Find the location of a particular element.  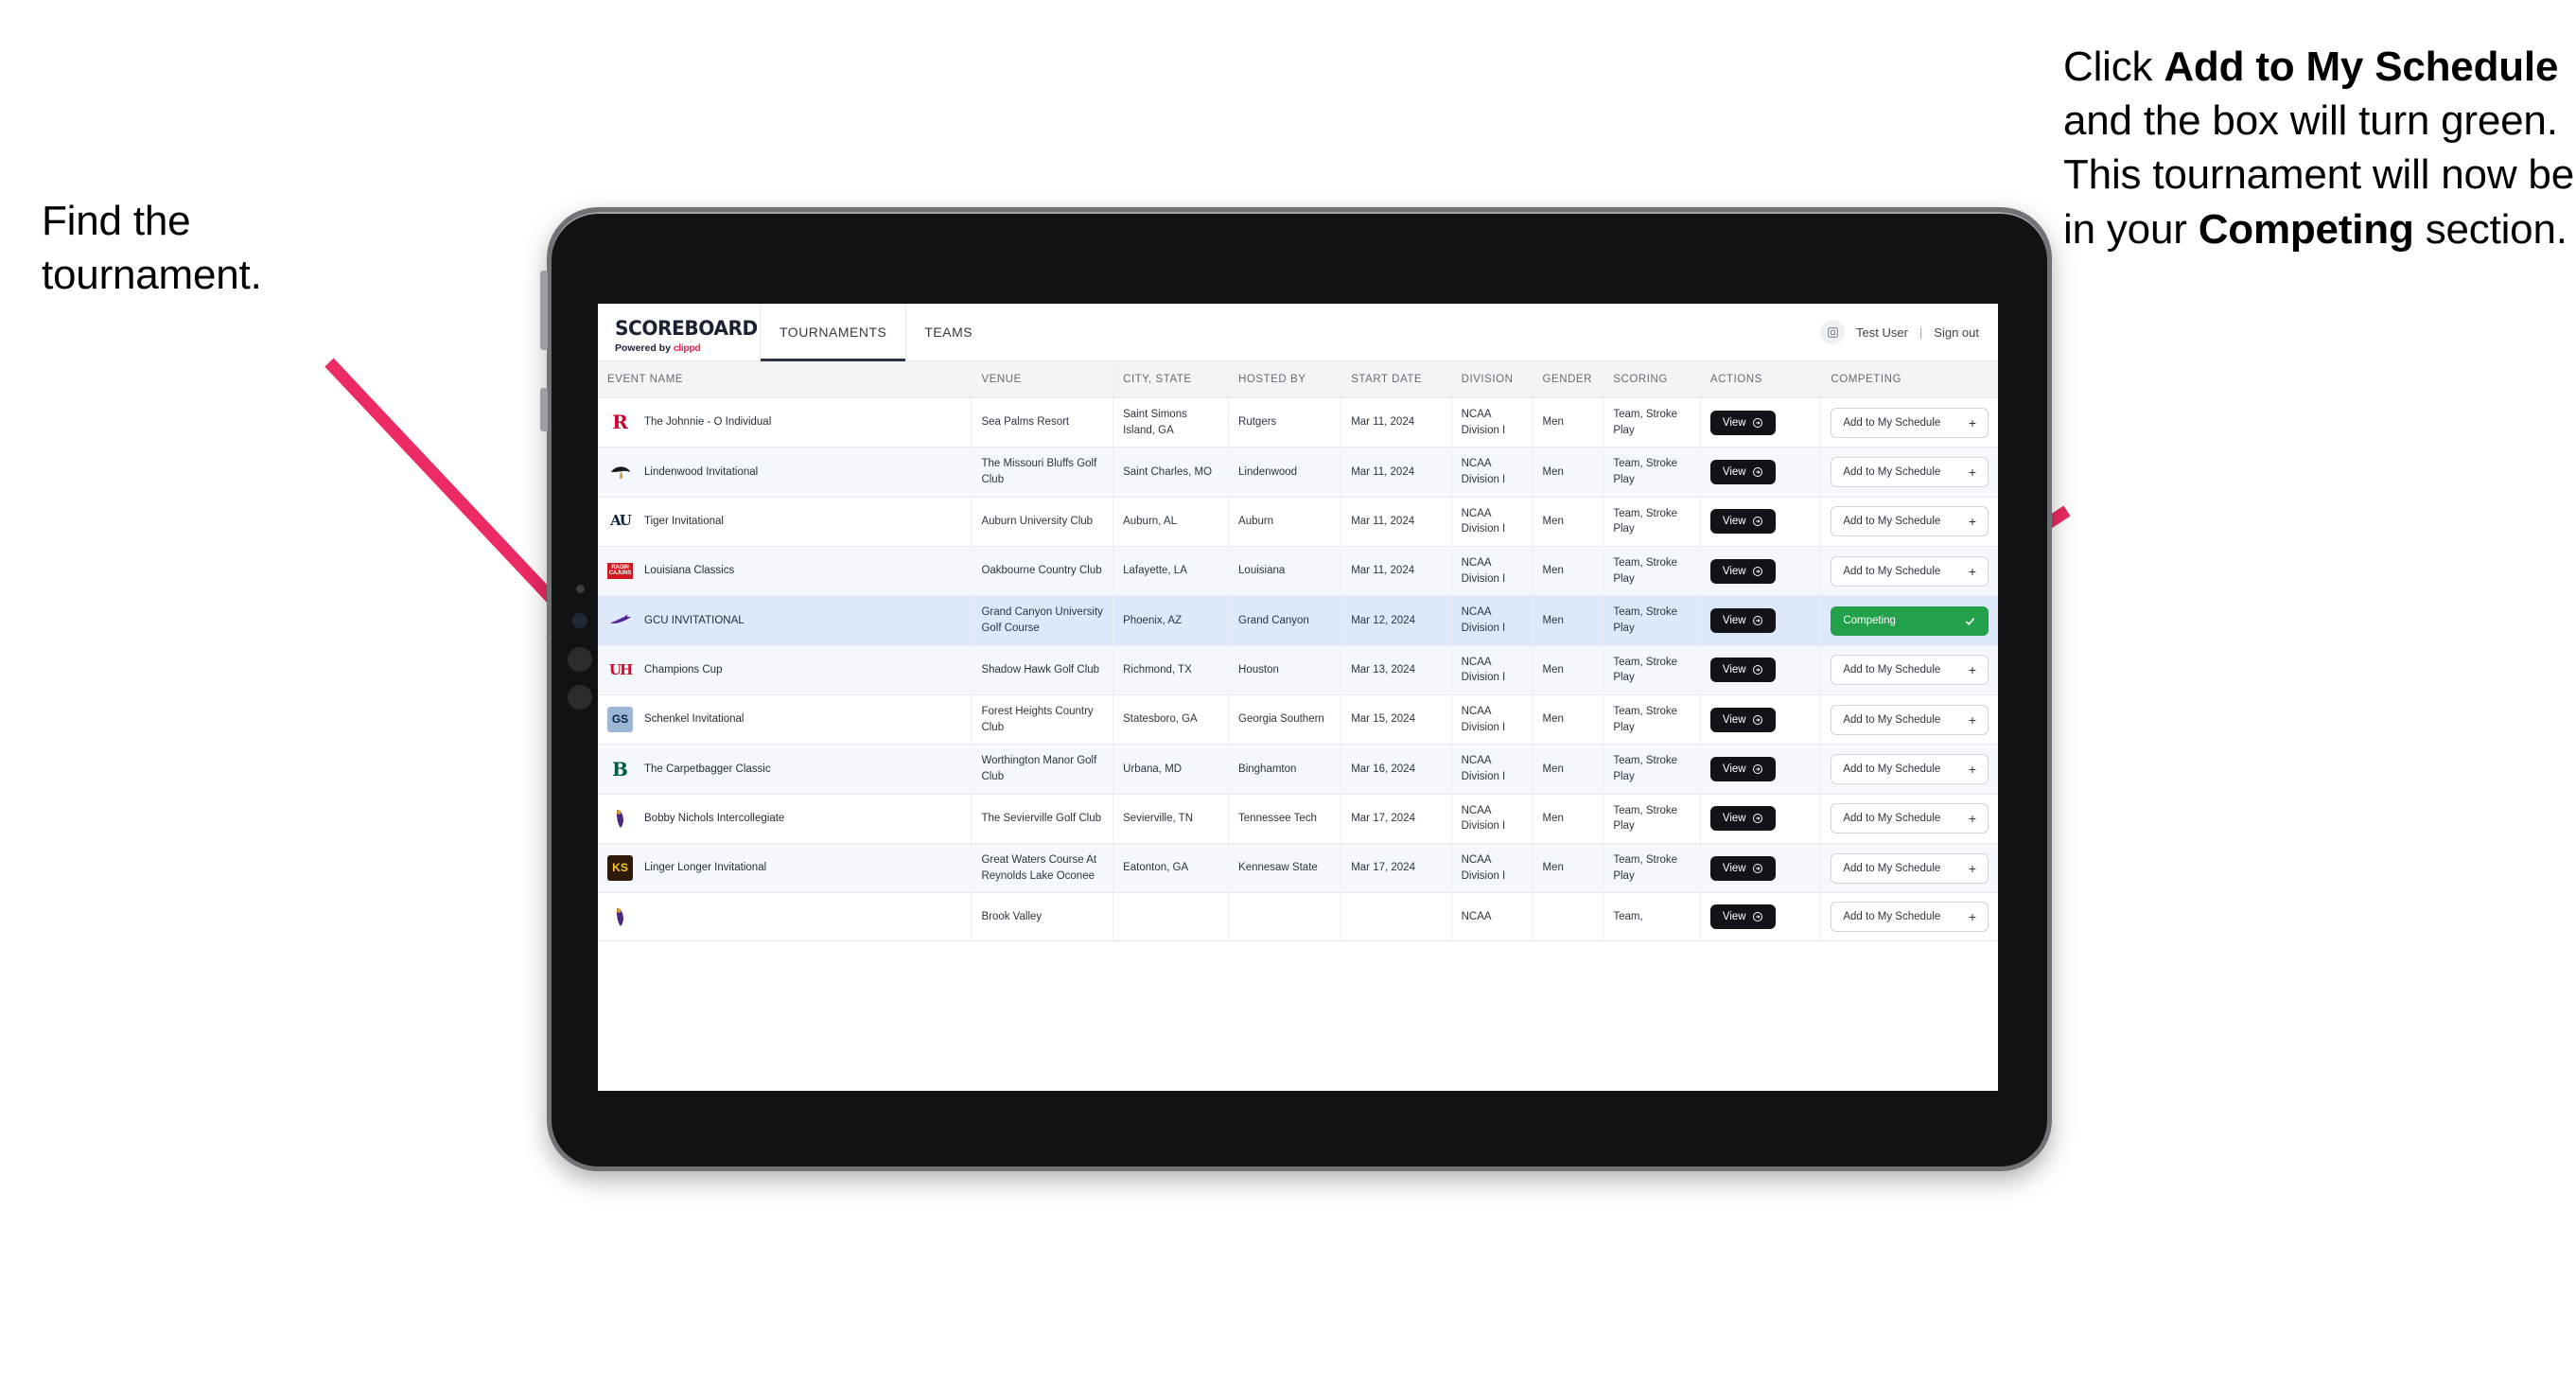

sign-out-link: Sign out is located at coordinates (1956, 332).